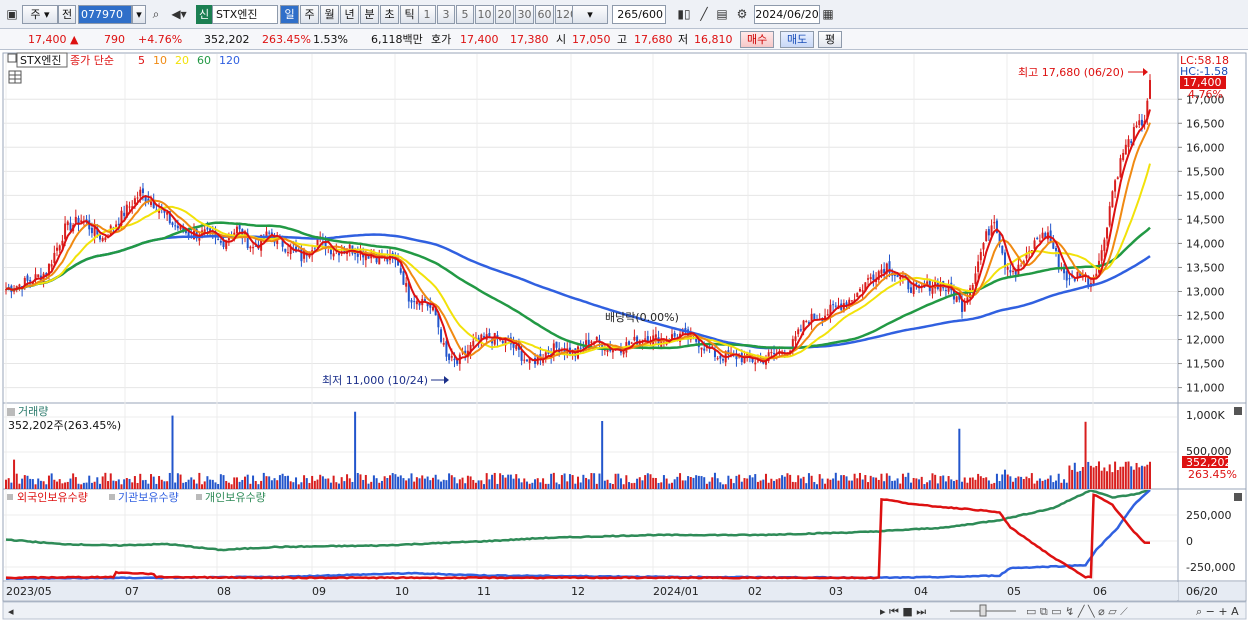  Describe the element at coordinates (1238, 497) in the screenshot. I see `holding-close-icon` at that location.